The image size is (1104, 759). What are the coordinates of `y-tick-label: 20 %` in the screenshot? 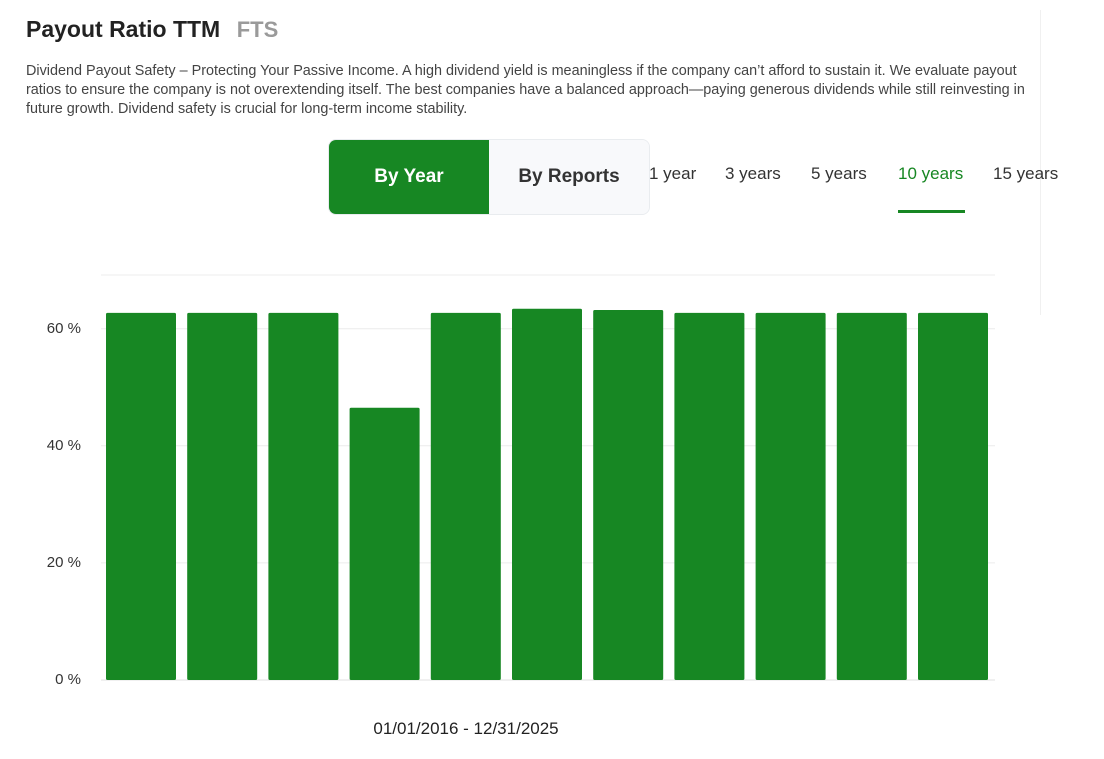 It's located at (64, 562).